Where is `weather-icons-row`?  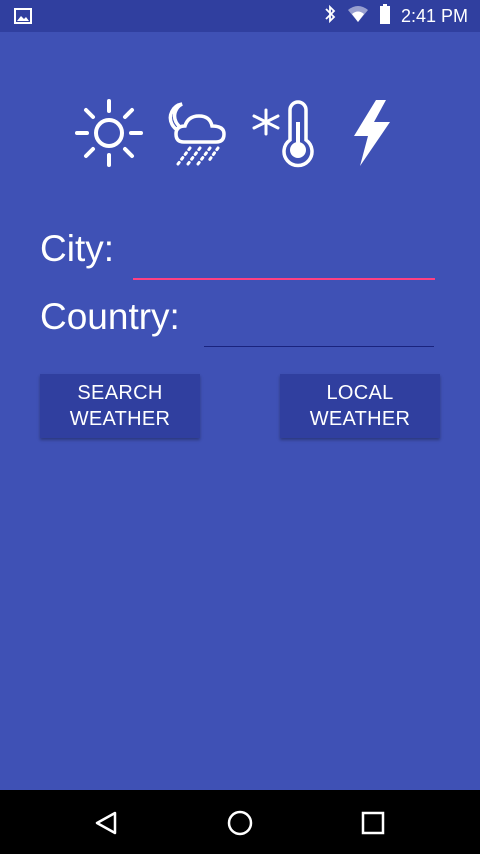
weather-icons-row is located at coordinates (239, 133).